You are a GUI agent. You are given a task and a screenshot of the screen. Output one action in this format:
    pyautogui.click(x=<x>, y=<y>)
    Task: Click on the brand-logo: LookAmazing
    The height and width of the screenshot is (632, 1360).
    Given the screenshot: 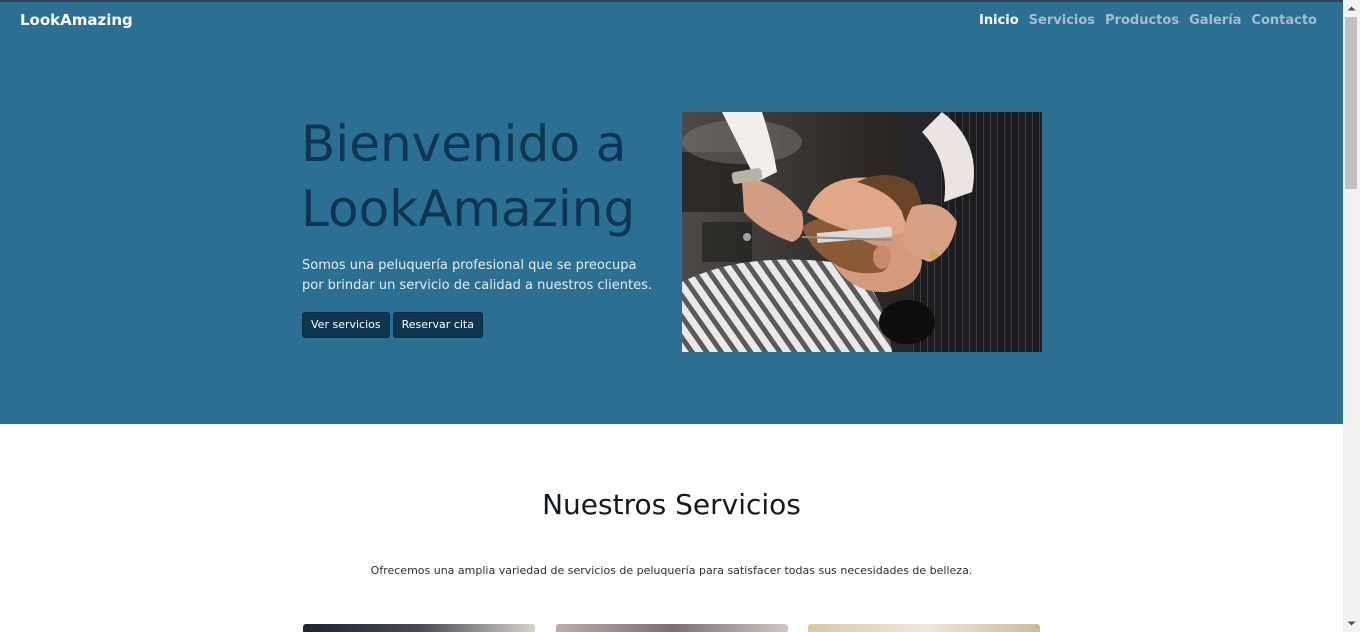 What is the action you would take?
    pyautogui.click(x=76, y=20)
    